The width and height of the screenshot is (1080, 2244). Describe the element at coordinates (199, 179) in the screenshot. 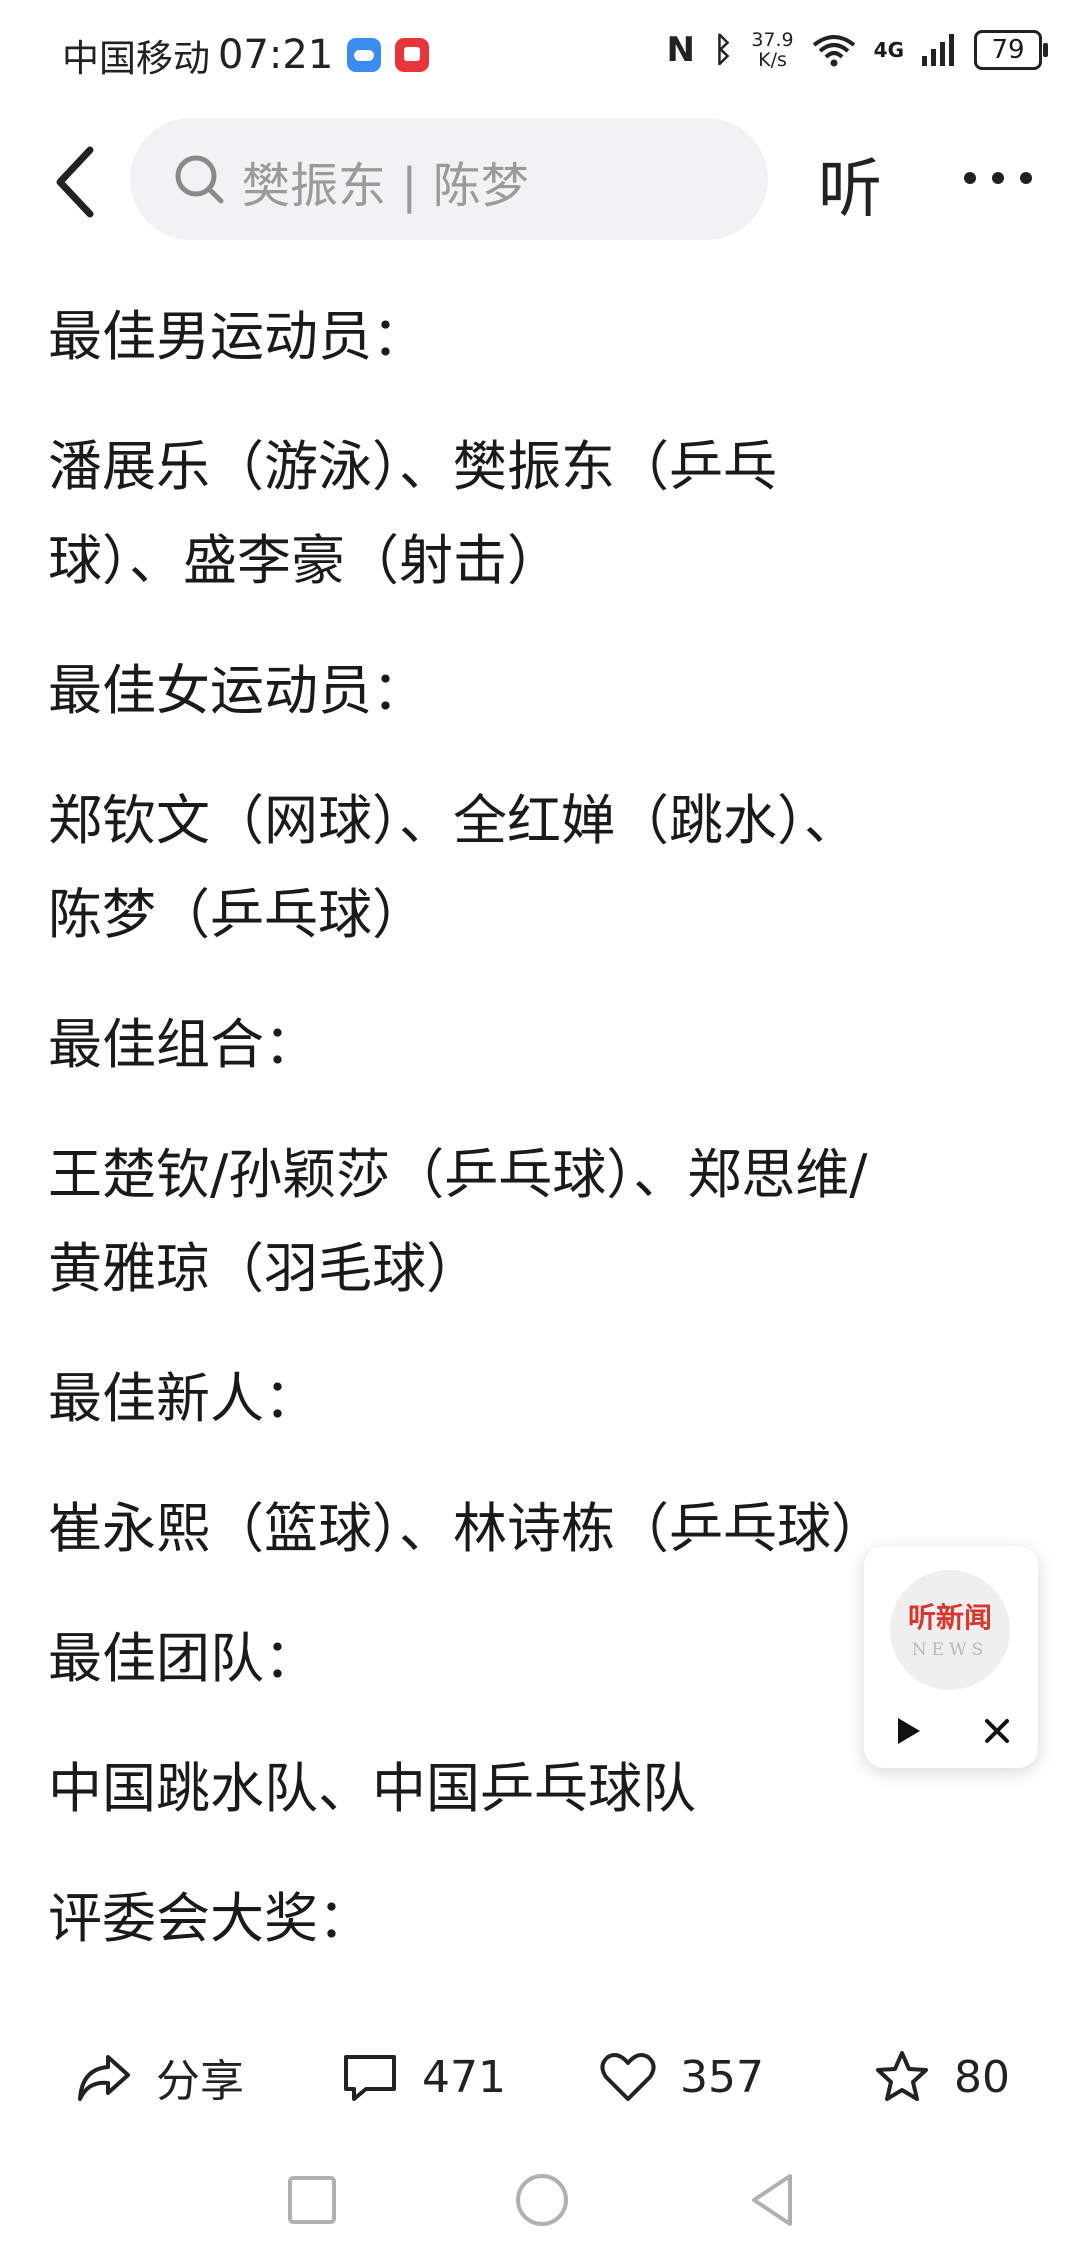

I see `search-icon` at that location.